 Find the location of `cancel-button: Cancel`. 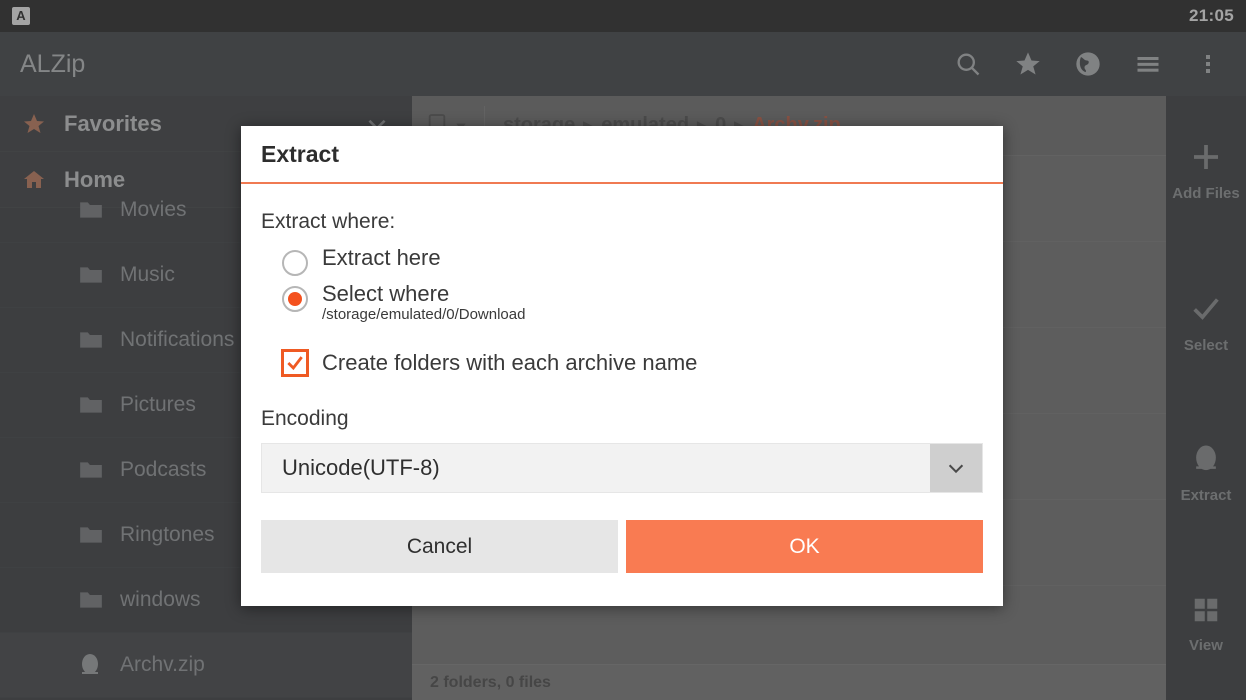

cancel-button: Cancel is located at coordinates (439, 547).